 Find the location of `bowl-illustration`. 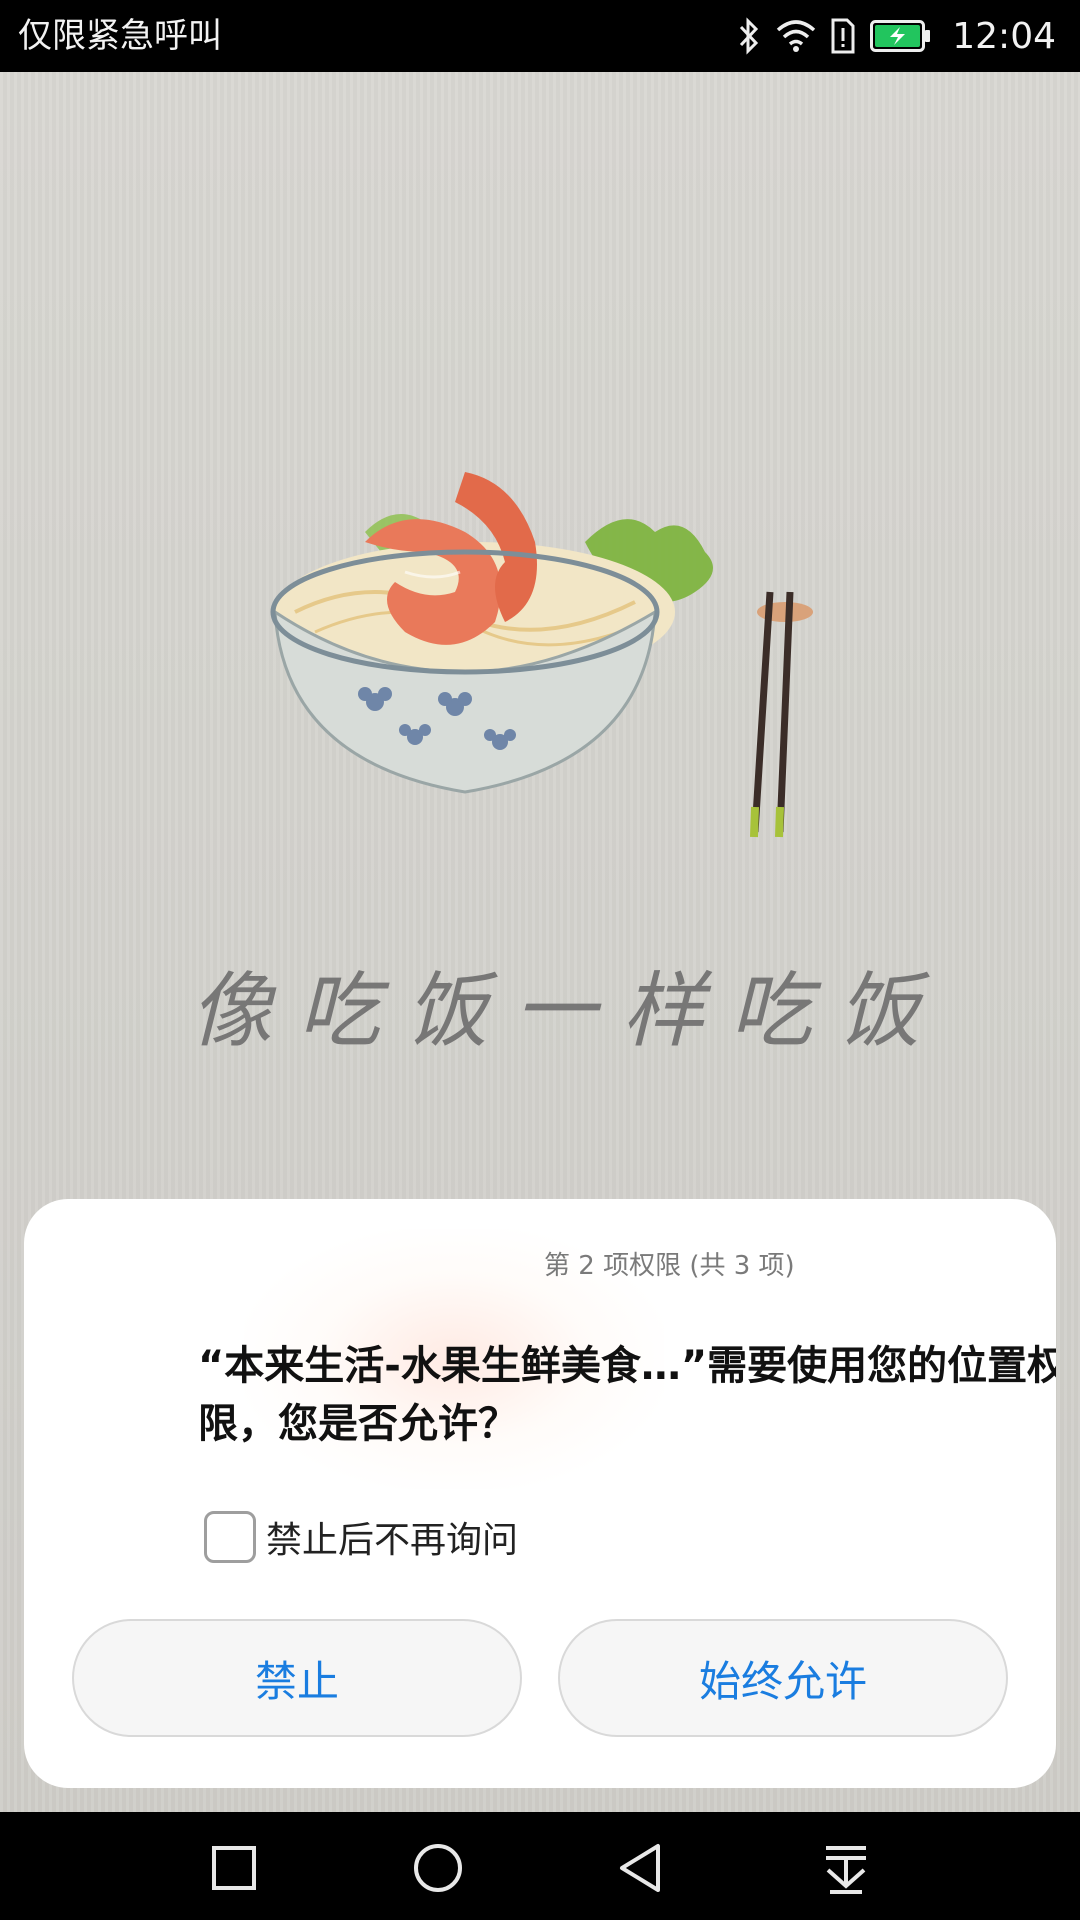

bowl-illustration is located at coordinates (555, 672).